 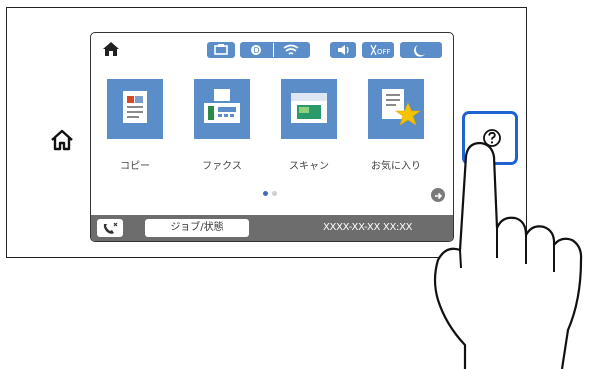 I want to click on scan-icon, so click(x=309, y=108).